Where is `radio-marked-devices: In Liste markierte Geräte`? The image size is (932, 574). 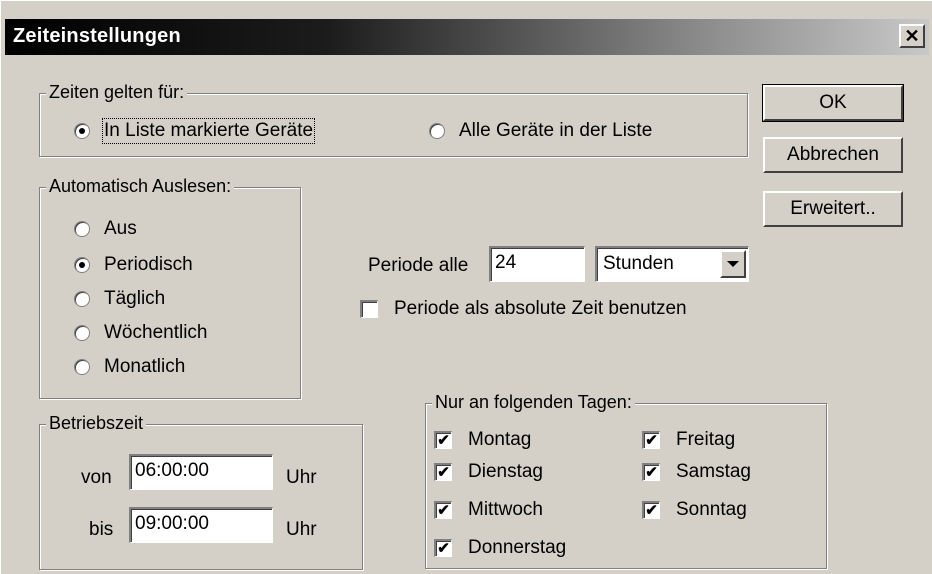 radio-marked-devices: In Liste markierte Geräte is located at coordinates (195, 131).